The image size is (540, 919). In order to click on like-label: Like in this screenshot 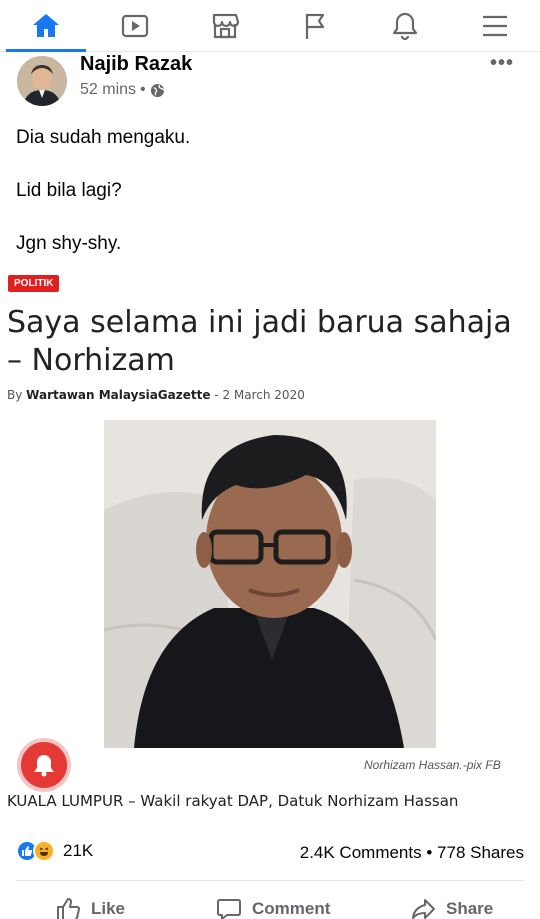, I will do `click(108, 908)`.